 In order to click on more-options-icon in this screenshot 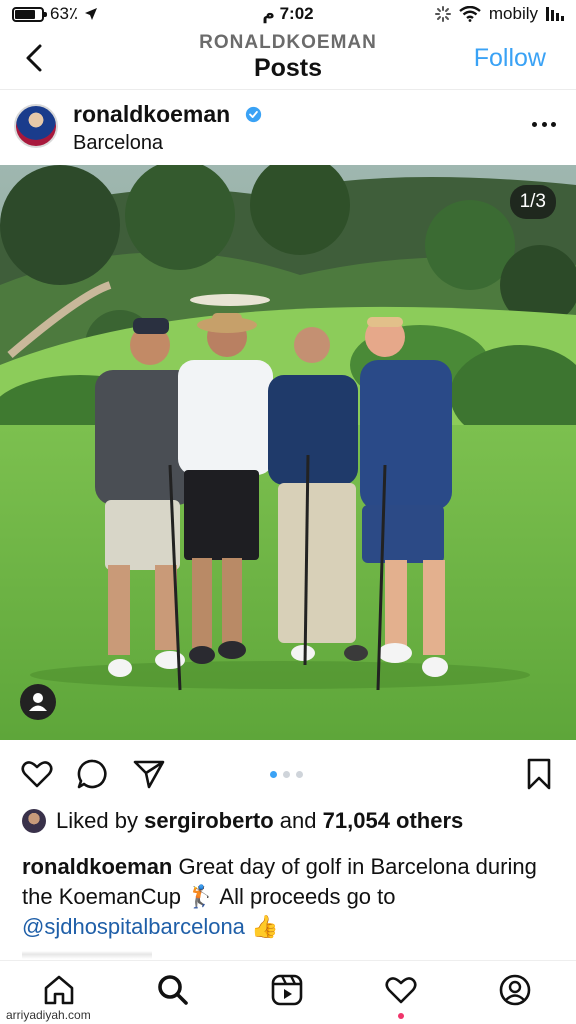, I will do `click(534, 124)`.